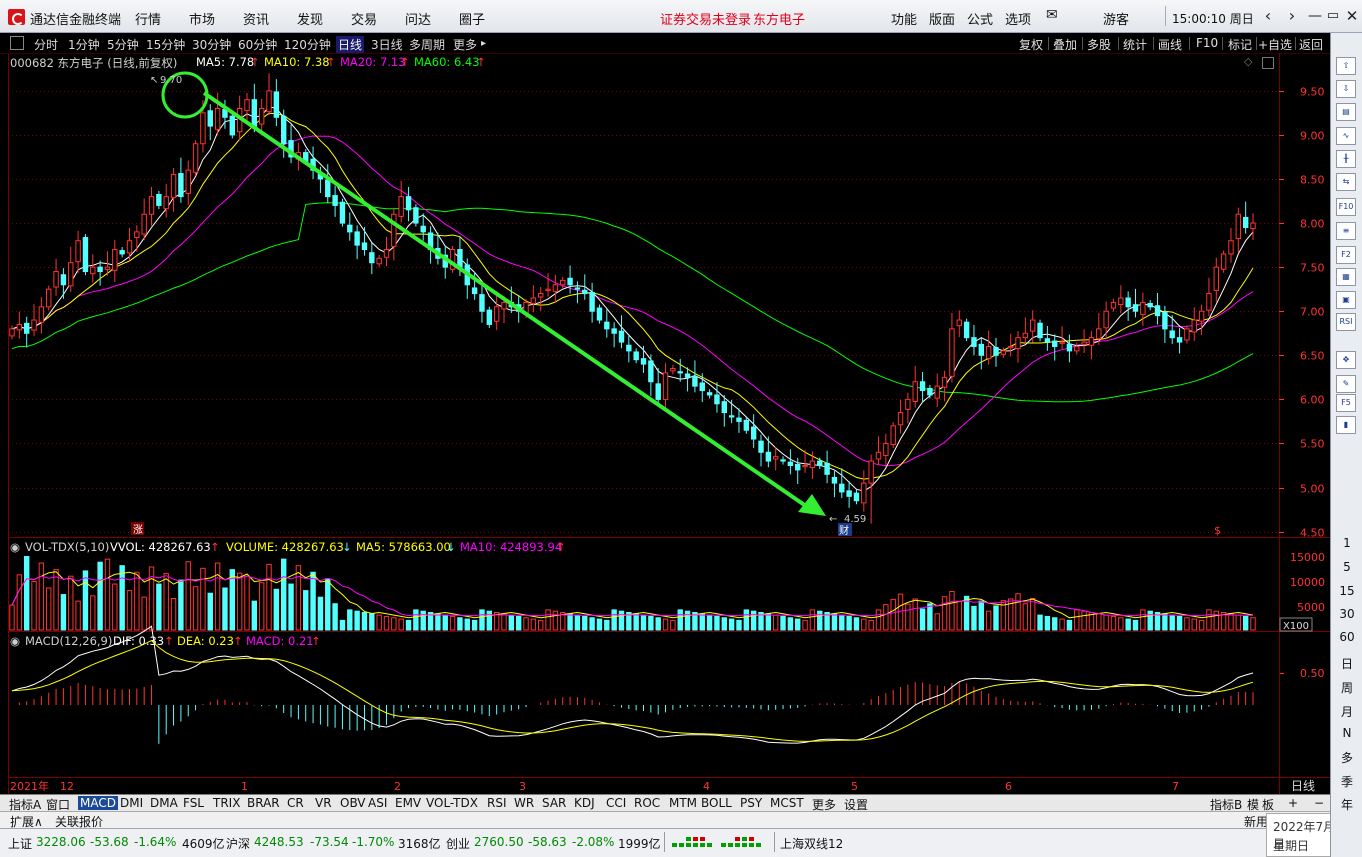  Describe the element at coordinates (295, 803) in the screenshot. I see `indicator-tab: CR` at that location.